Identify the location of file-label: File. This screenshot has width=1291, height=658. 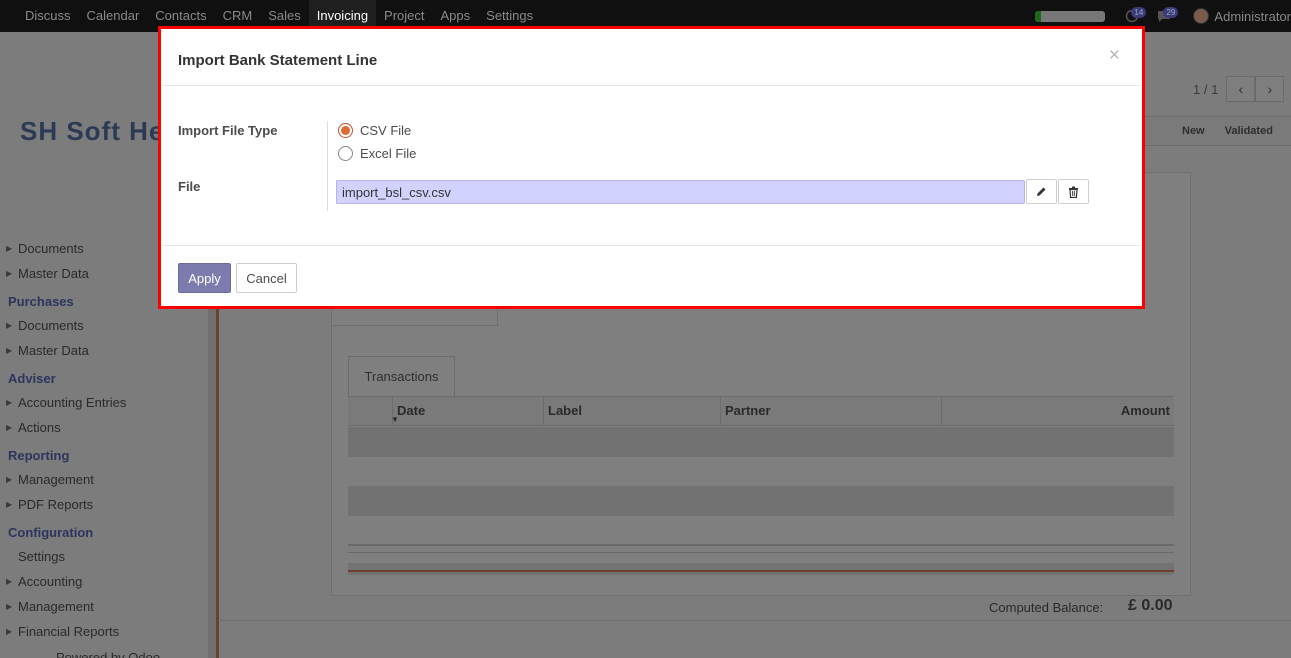
(189, 186).